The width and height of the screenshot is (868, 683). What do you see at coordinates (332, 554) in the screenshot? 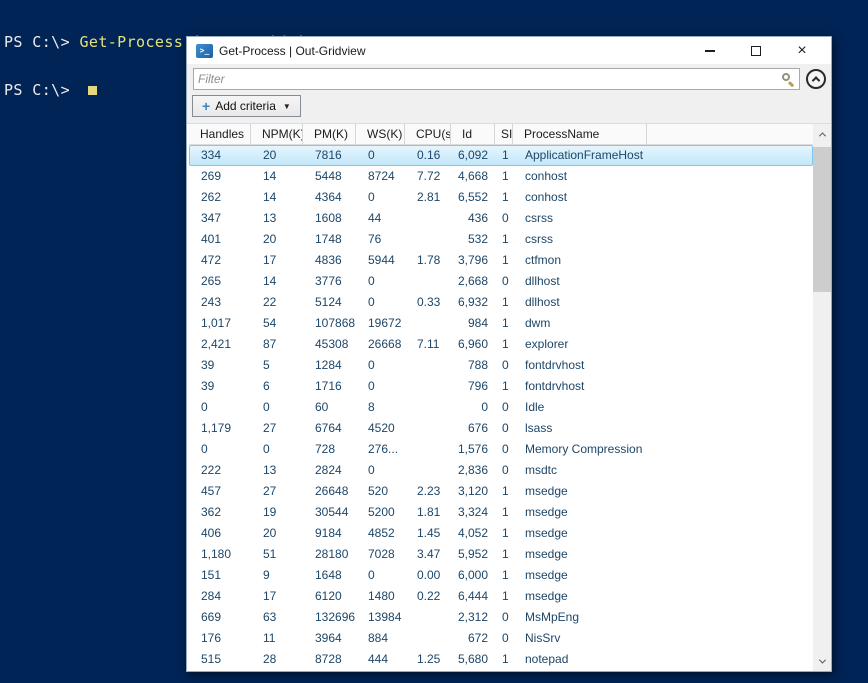
I see `cell-pm: 28180` at bounding box center [332, 554].